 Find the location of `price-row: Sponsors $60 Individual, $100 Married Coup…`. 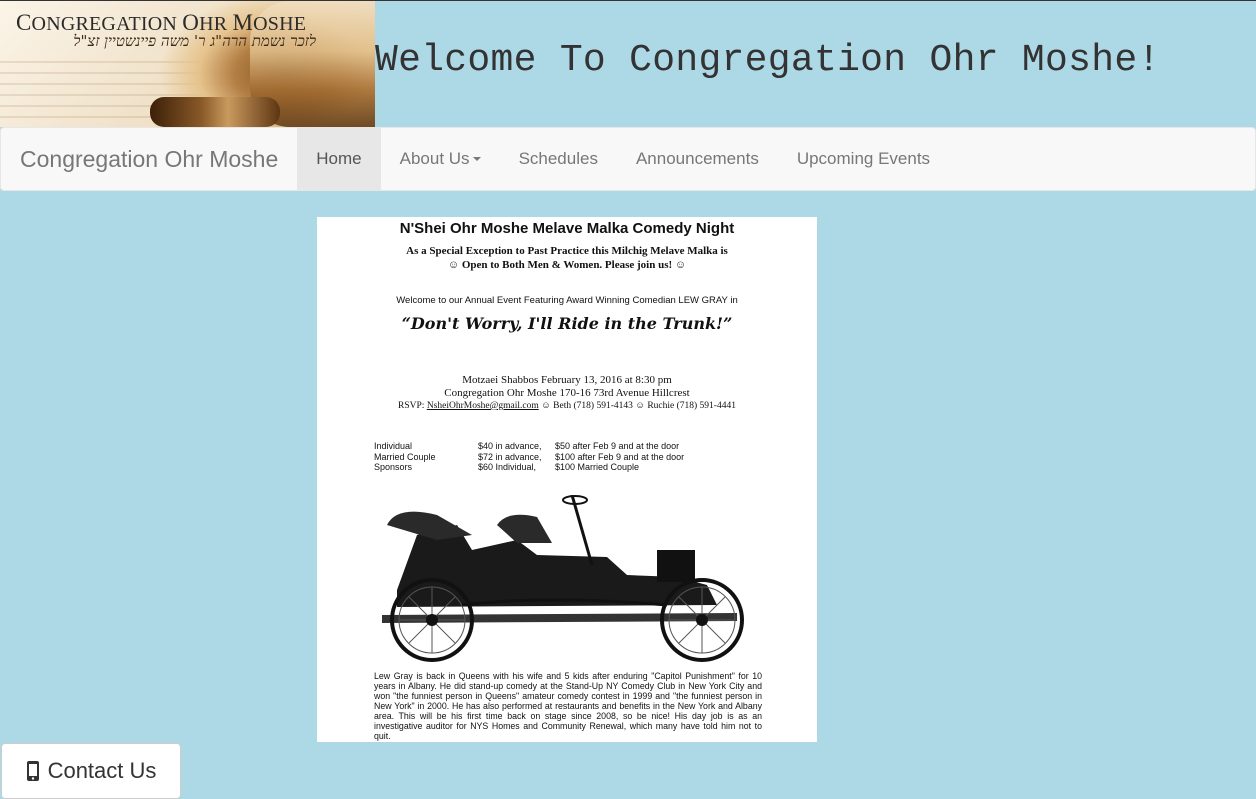

price-row: Sponsors $60 Individual, $100 Married Coup… is located at coordinates (507, 467).